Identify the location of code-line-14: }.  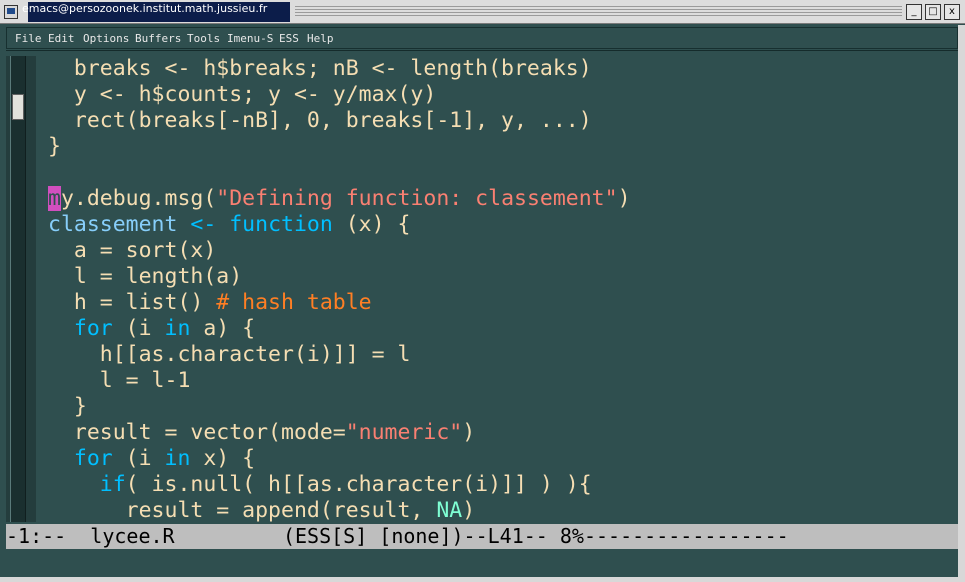
(67, 406).